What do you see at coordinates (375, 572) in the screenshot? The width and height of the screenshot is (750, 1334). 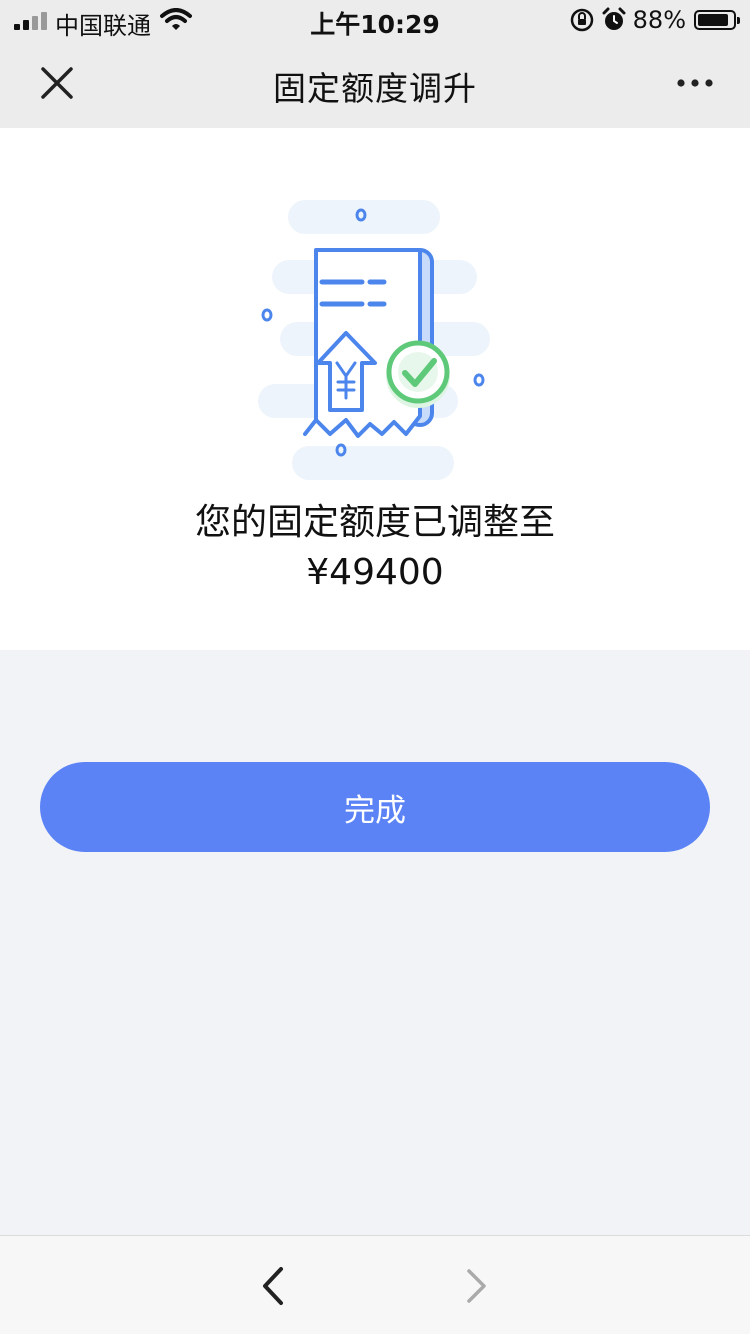 I see `limit-amount: ¥49400` at bounding box center [375, 572].